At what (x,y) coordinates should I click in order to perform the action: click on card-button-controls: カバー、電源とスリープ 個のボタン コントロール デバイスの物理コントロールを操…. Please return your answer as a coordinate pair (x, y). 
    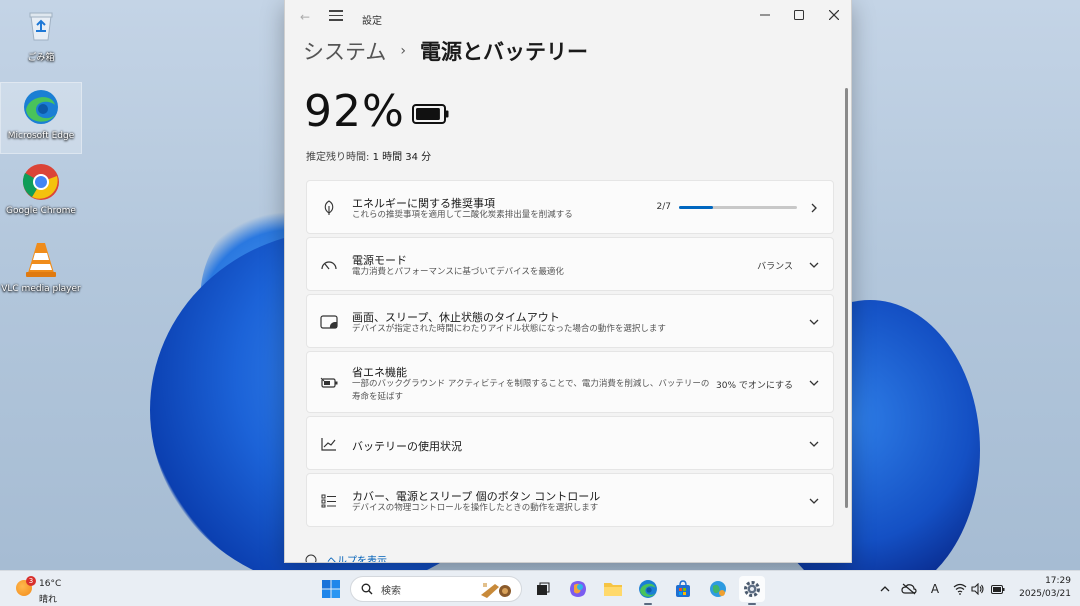
    Looking at the image, I should click on (570, 500).